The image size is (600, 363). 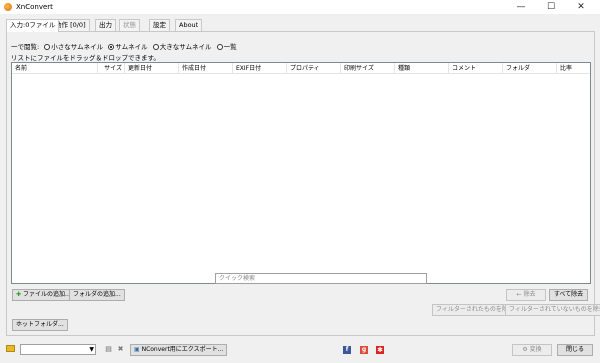 I want to click on facebook-icon: f, so click(x=347, y=350).